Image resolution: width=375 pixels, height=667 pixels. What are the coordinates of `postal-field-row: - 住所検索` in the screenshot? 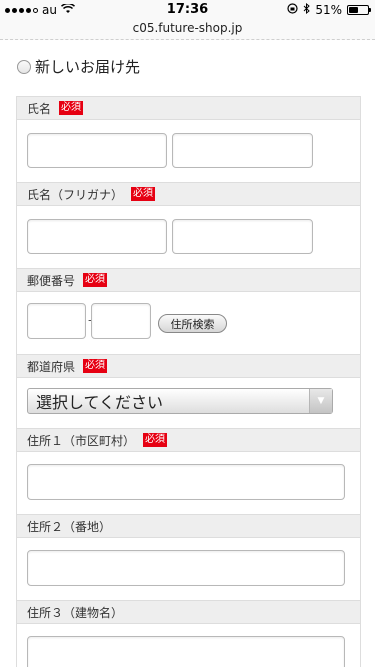 It's located at (188, 323).